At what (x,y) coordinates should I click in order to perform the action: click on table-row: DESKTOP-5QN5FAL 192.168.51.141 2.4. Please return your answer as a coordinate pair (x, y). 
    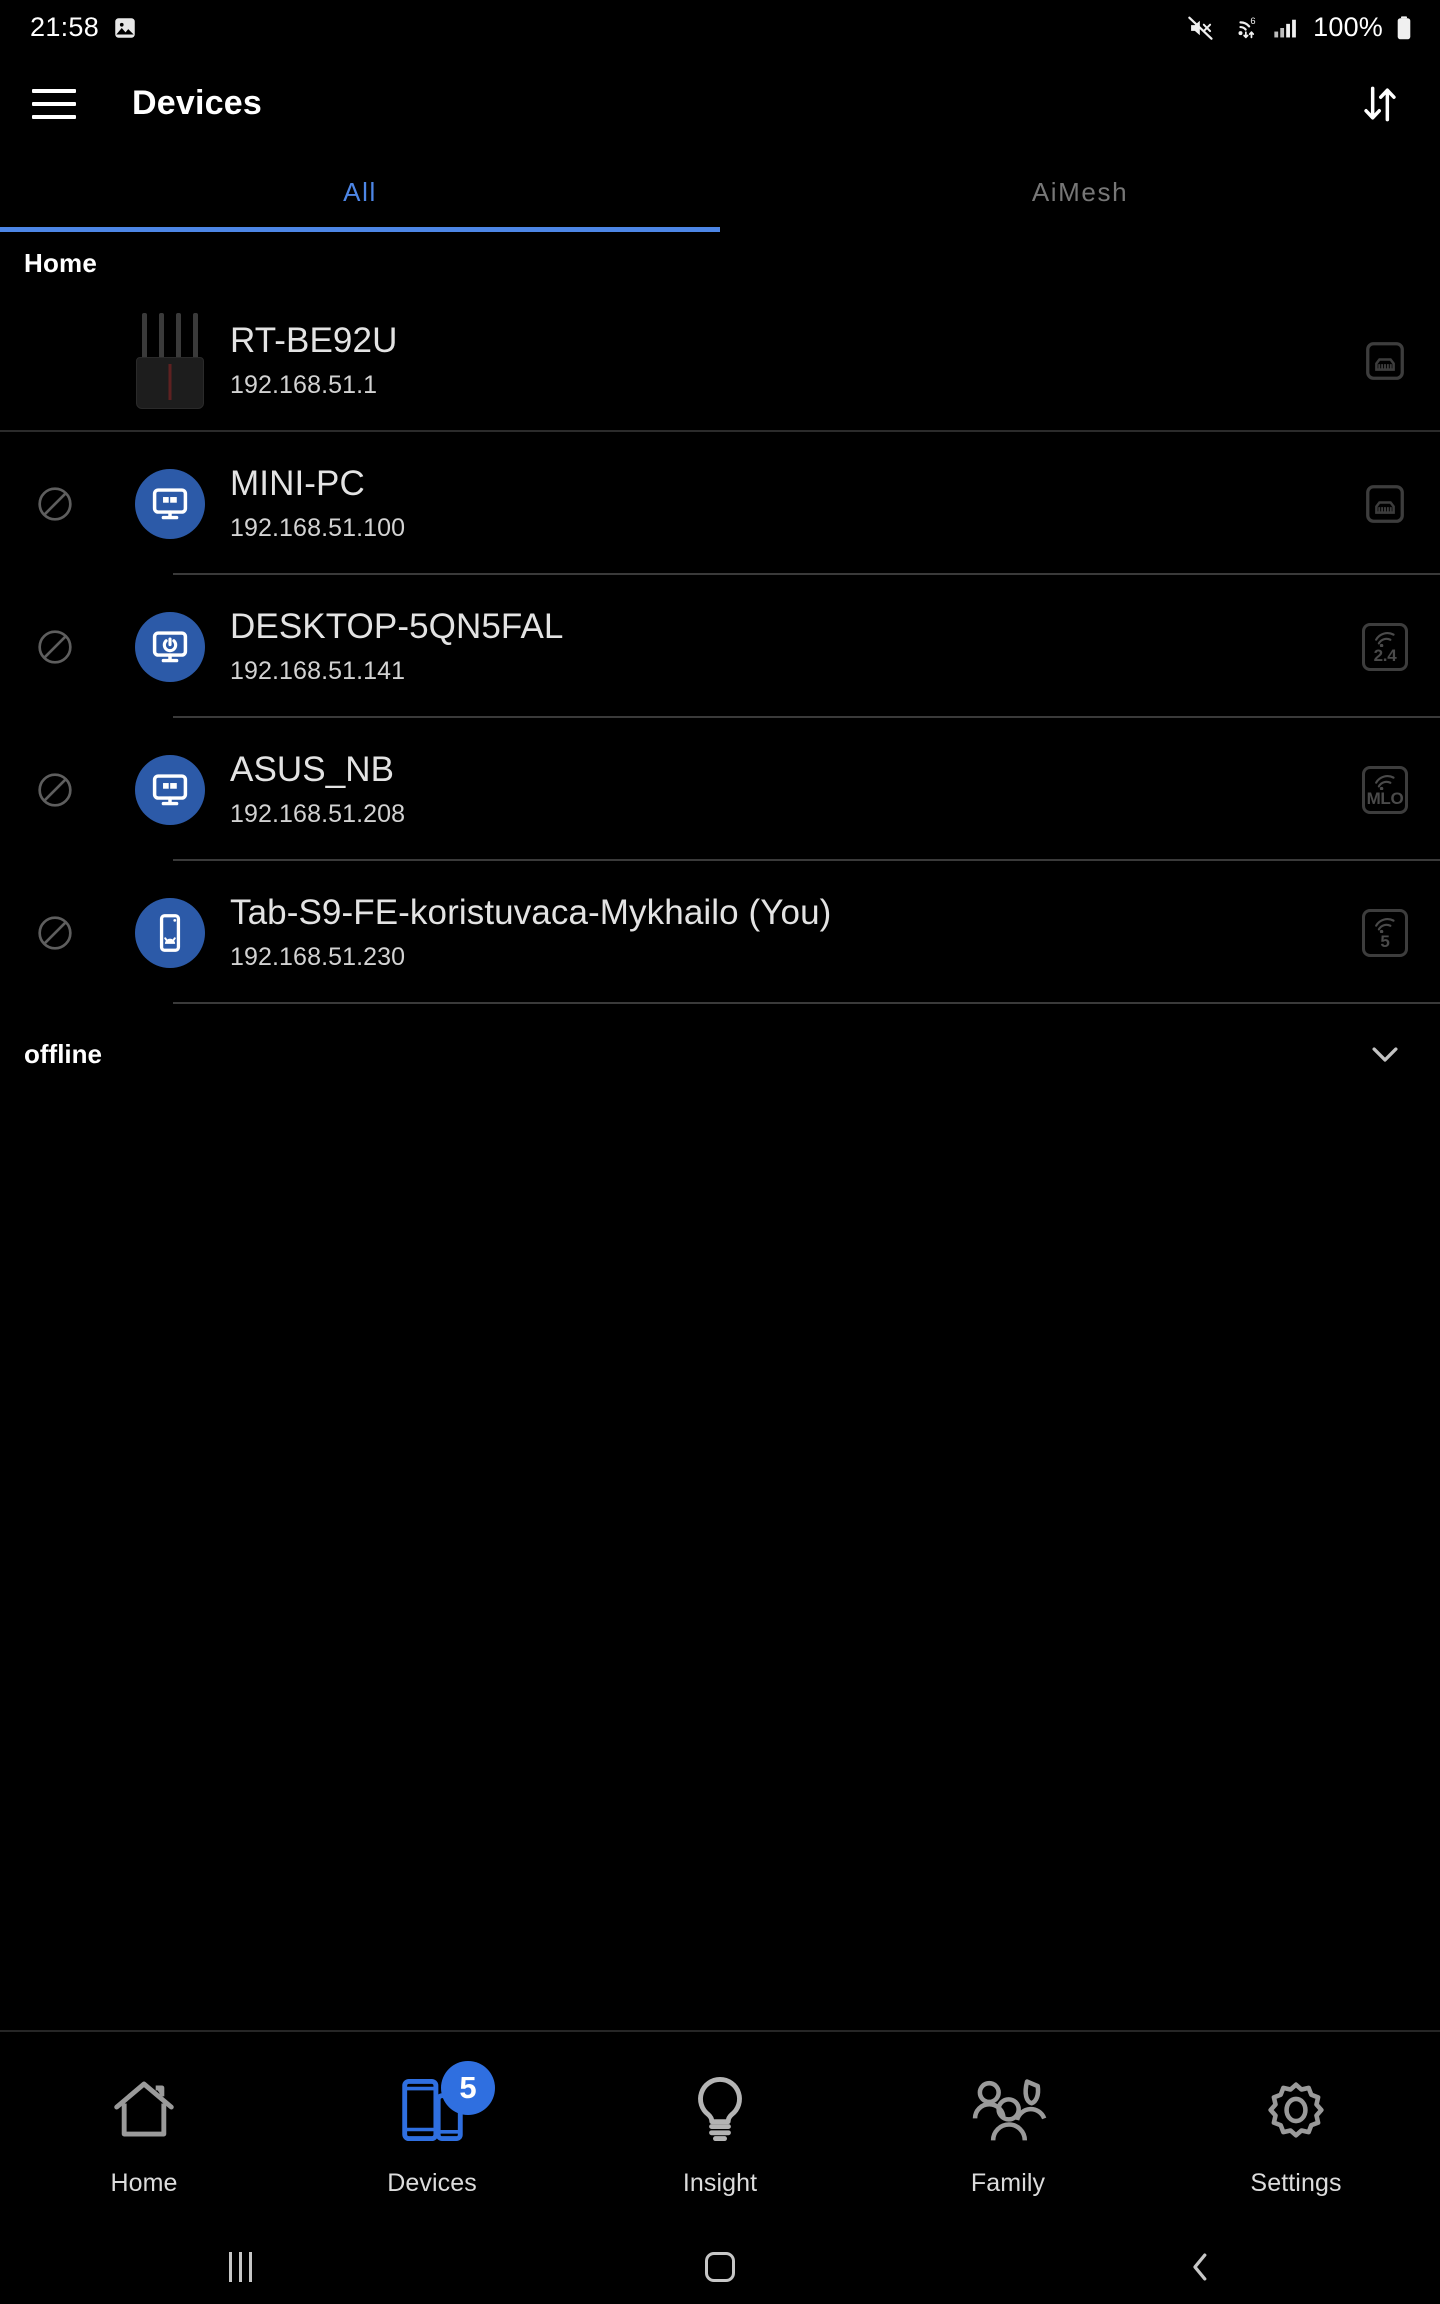
    Looking at the image, I should click on (720, 646).